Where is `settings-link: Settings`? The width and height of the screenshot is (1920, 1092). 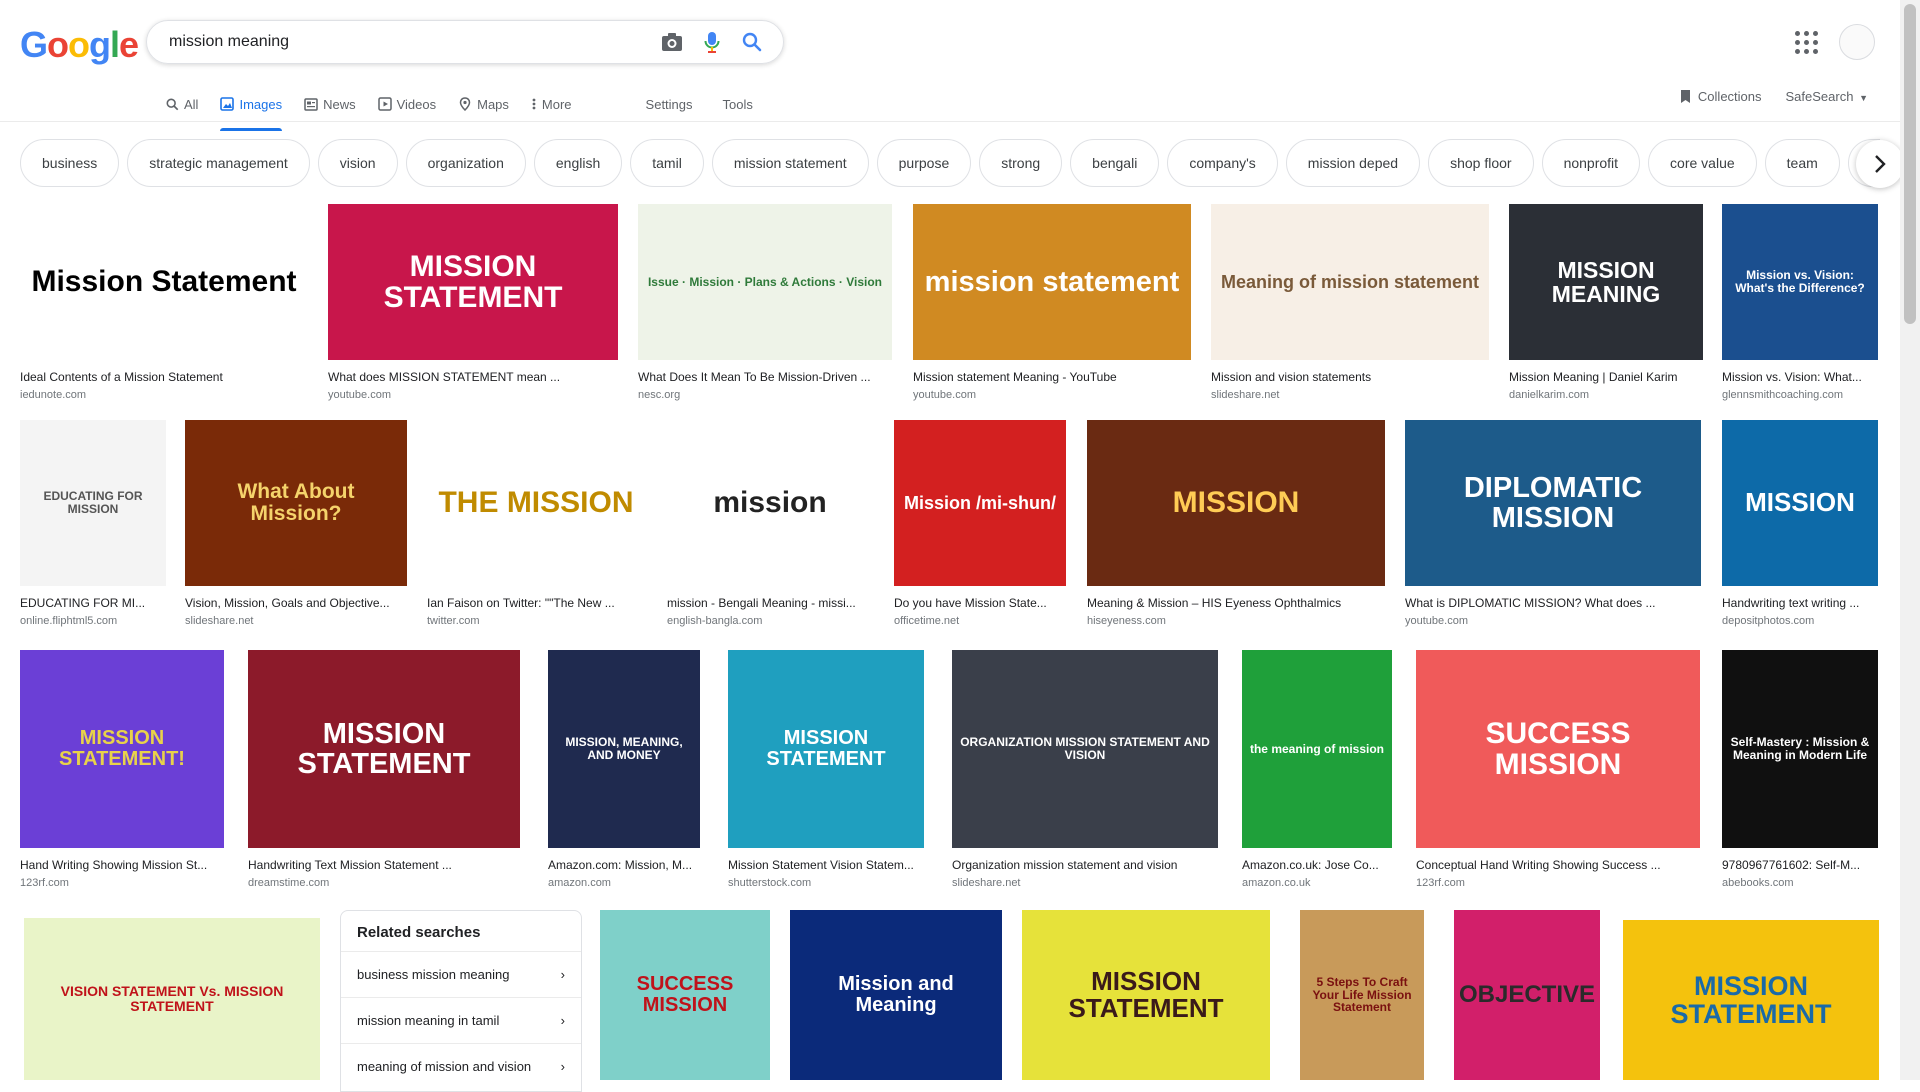 settings-link: Settings is located at coordinates (669, 104).